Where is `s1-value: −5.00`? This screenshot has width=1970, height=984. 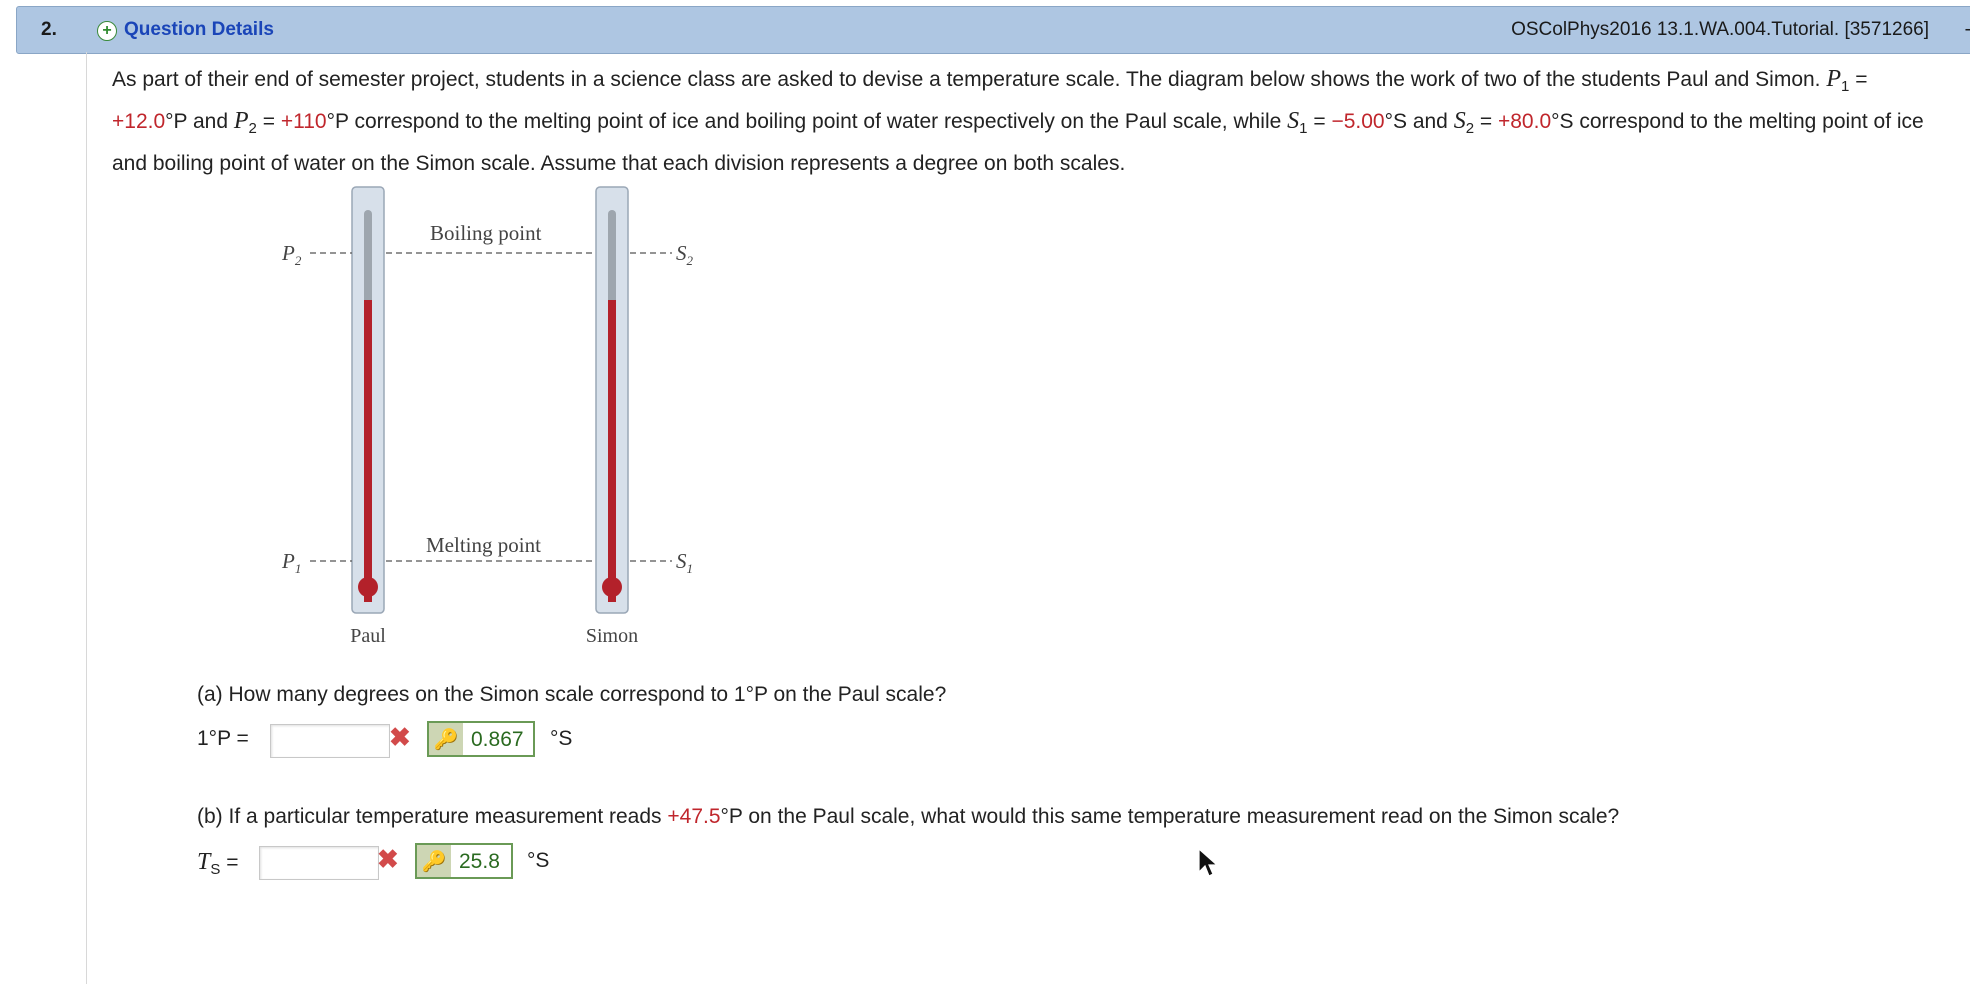
s1-value: −5.00 is located at coordinates (1358, 122).